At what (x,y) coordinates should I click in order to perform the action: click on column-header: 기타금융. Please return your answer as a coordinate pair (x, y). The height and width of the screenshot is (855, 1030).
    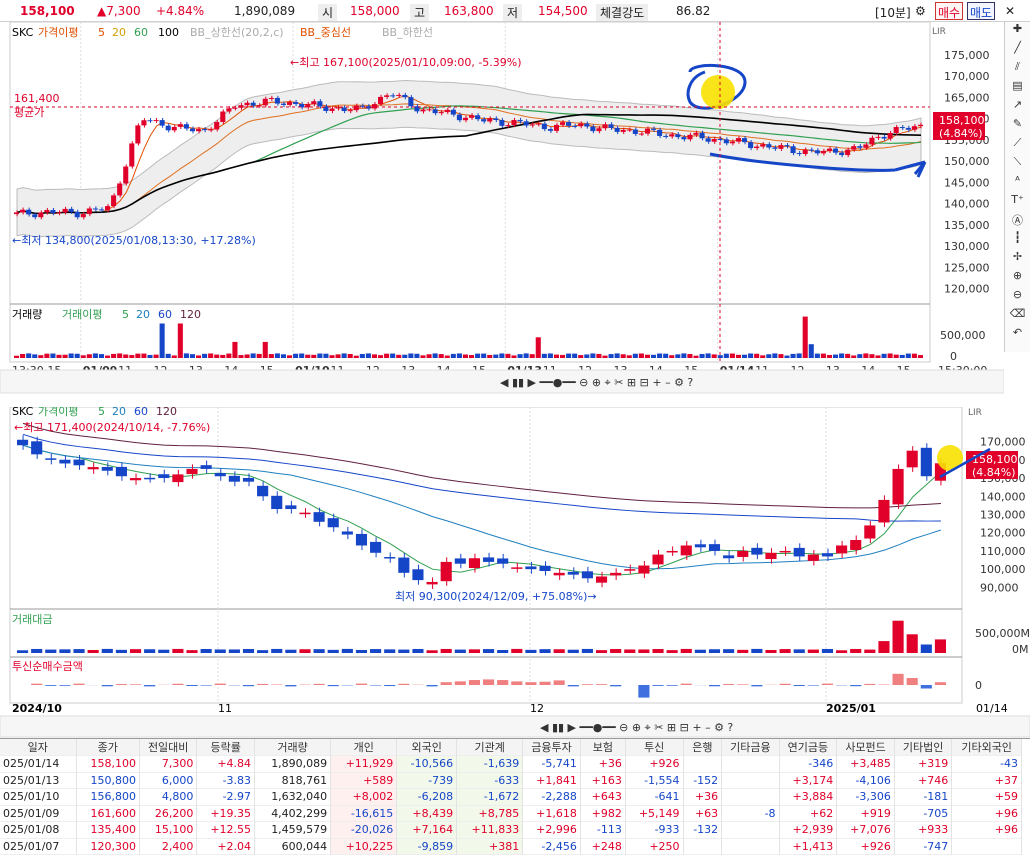
    Looking at the image, I should click on (750, 747).